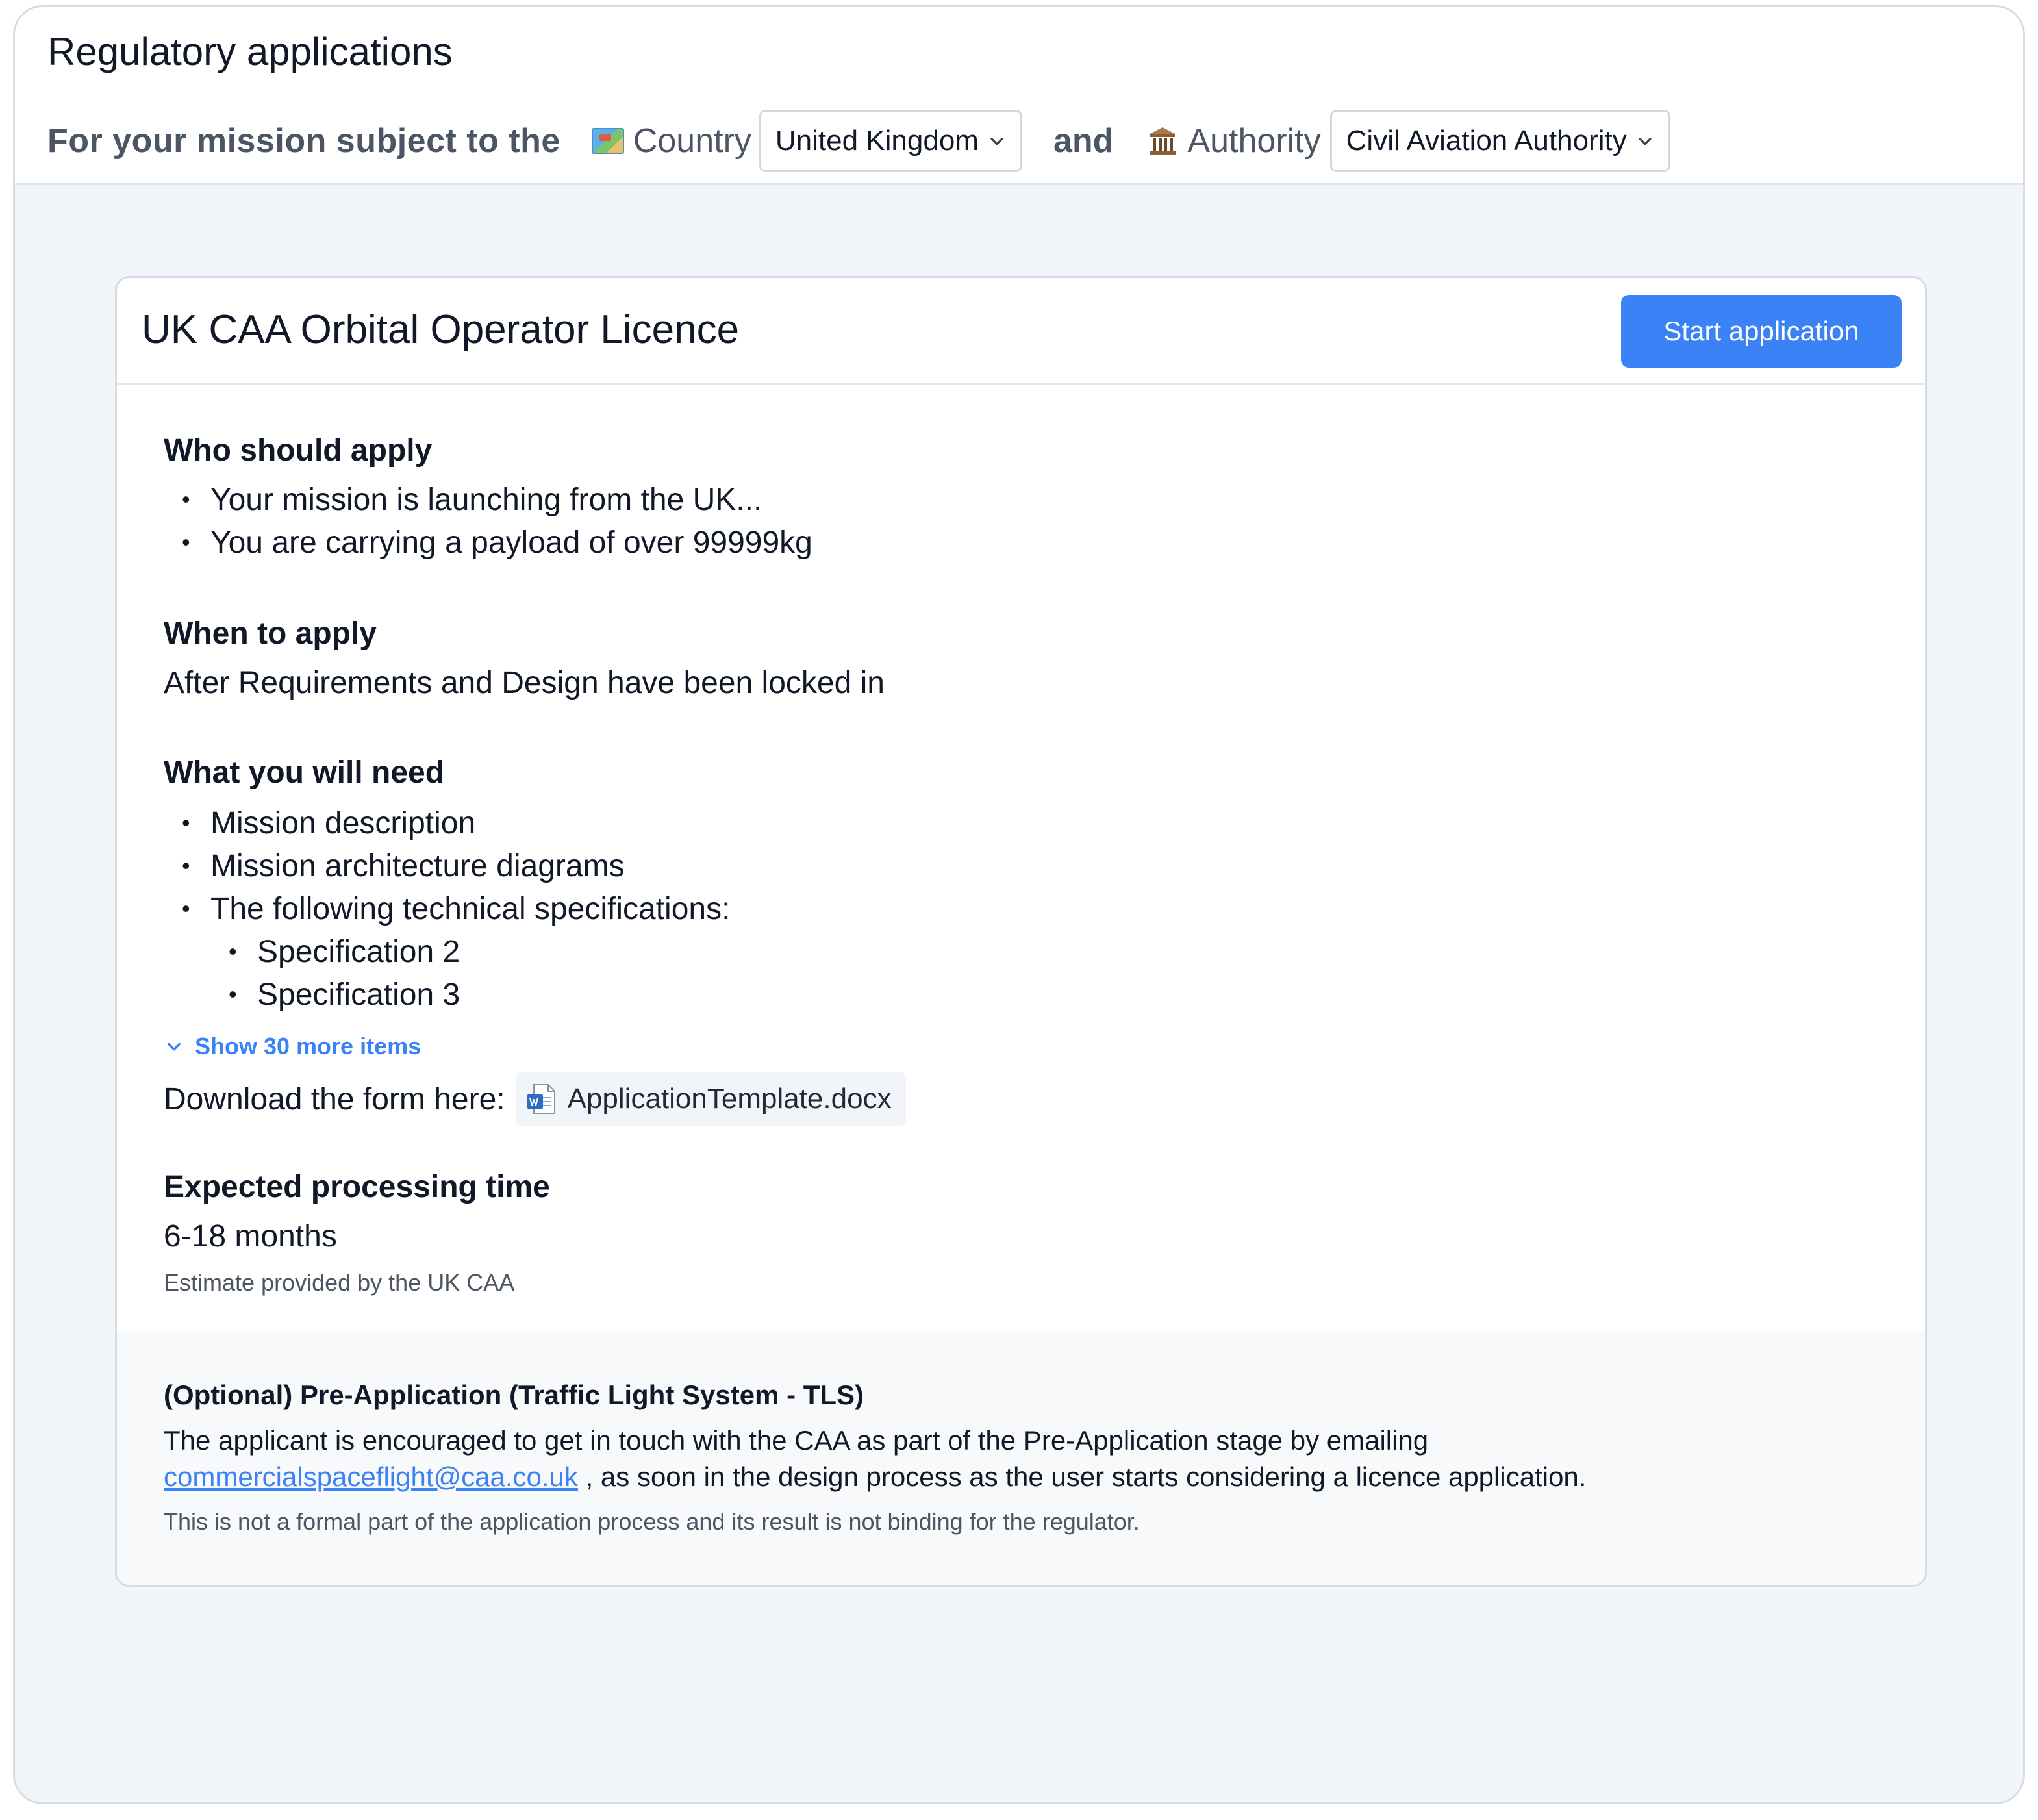  I want to click on processing-time-value: 6-18 months, so click(250, 1236).